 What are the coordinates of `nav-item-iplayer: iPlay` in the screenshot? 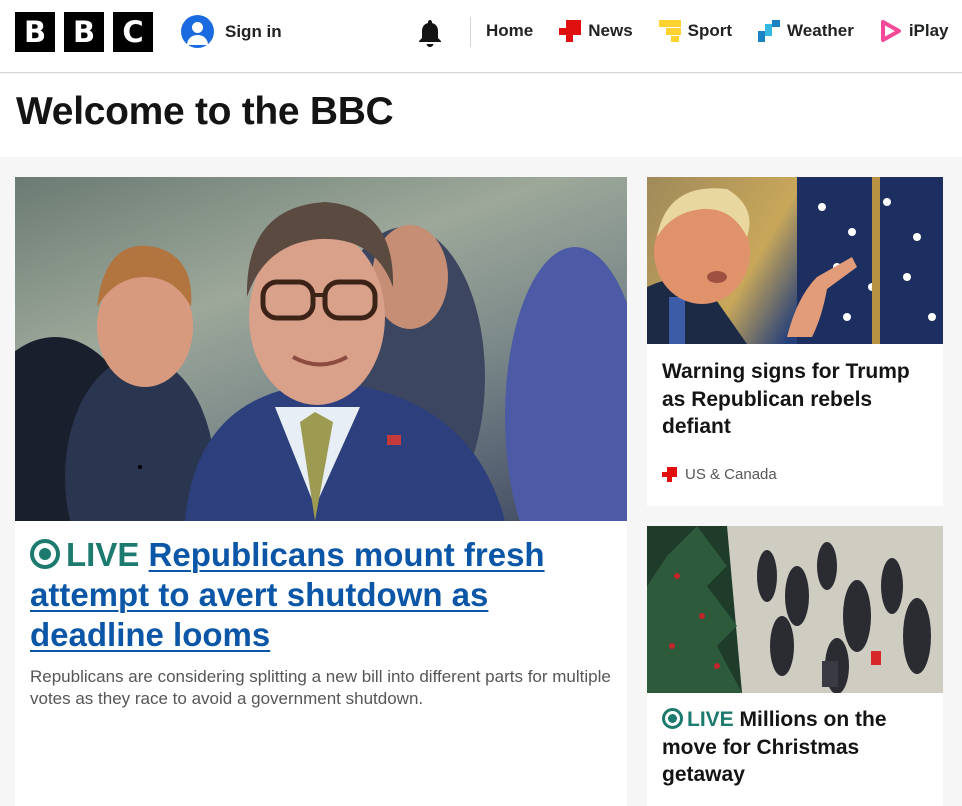 It's located at (914, 31).